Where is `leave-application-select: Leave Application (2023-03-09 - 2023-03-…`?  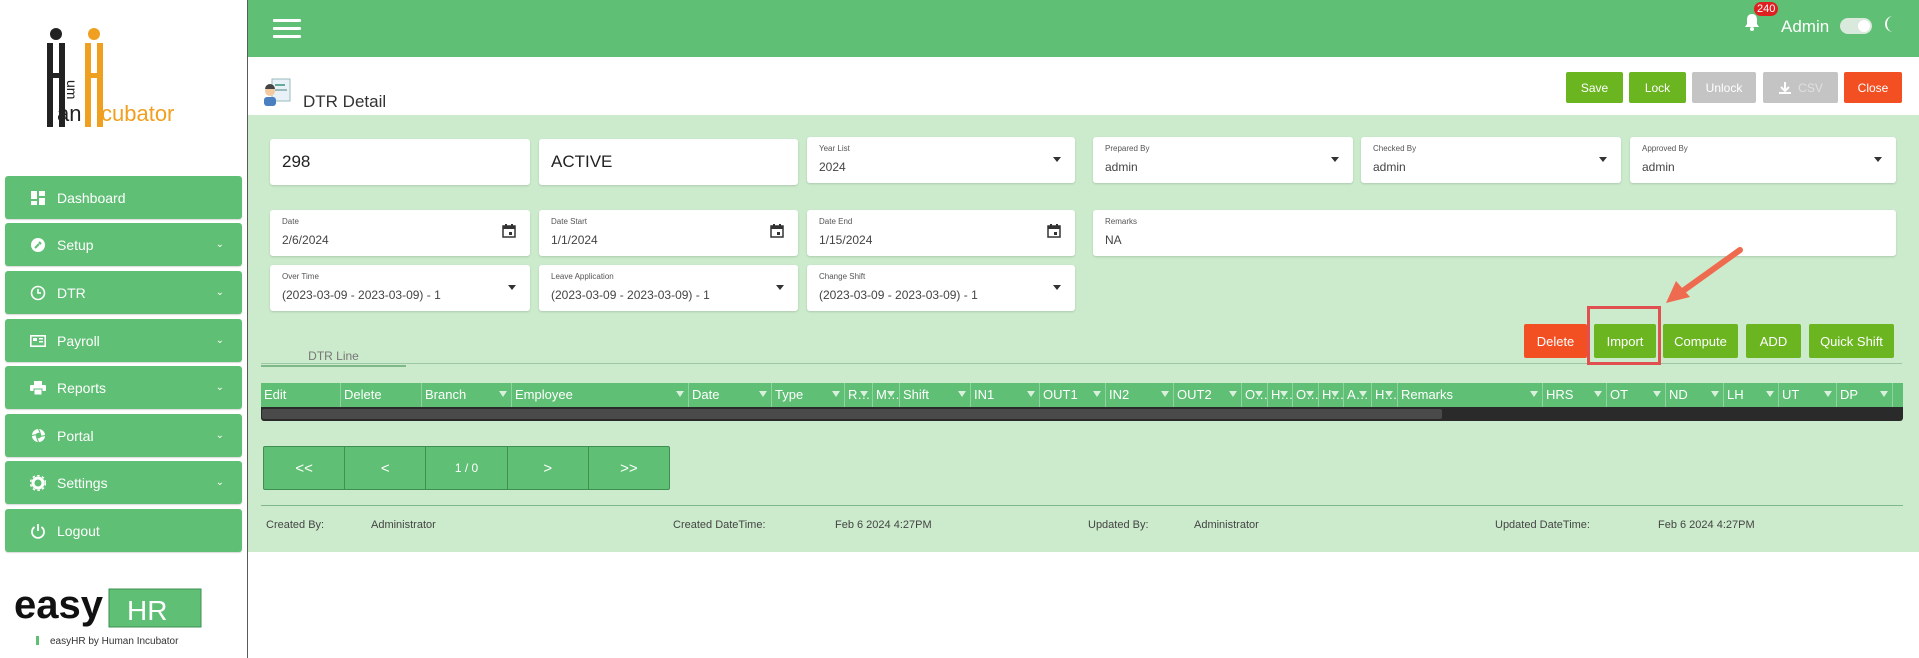
leave-application-select: Leave Application (2023-03-09 - 2023-03-… is located at coordinates (668, 288).